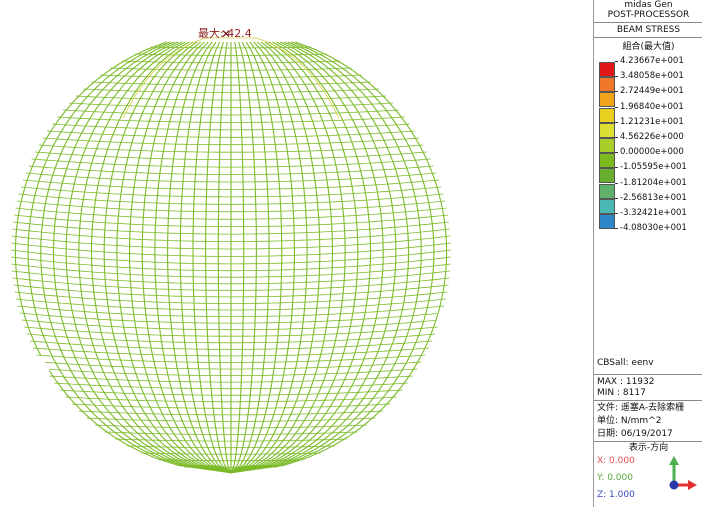 This screenshot has height=507, width=702. What do you see at coordinates (653, 182) in the screenshot?
I see `legend-level-value: -1.81204e+001` at bounding box center [653, 182].